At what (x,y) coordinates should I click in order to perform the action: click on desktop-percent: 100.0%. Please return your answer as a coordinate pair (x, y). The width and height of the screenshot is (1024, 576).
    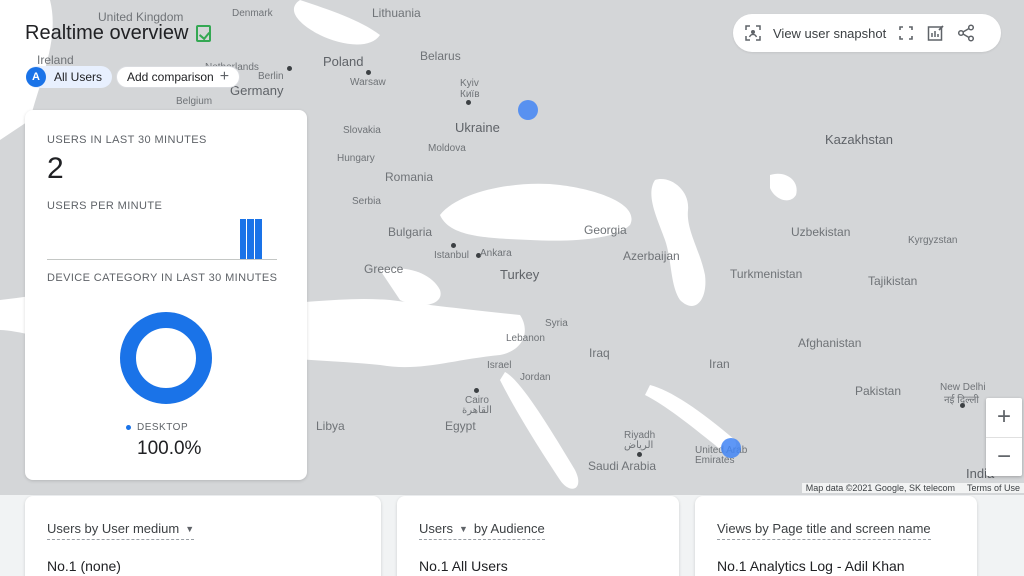
    Looking at the image, I should click on (169, 448).